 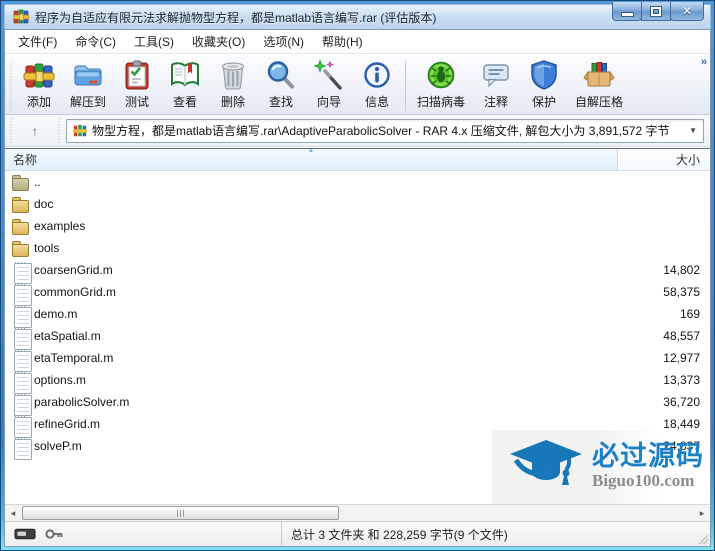 I want to click on list-item: coarsenGrid.m 14,802, so click(x=357, y=271).